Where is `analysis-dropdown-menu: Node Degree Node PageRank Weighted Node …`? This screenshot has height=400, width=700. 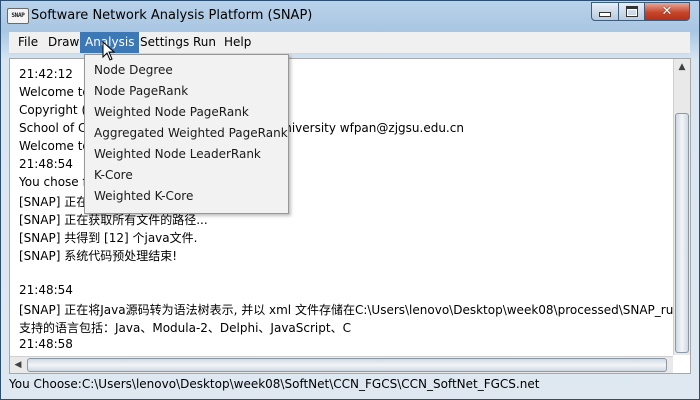
analysis-dropdown-menu: Node Degree Node PageRank Weighted Node … is located at coordinates (186, 134).